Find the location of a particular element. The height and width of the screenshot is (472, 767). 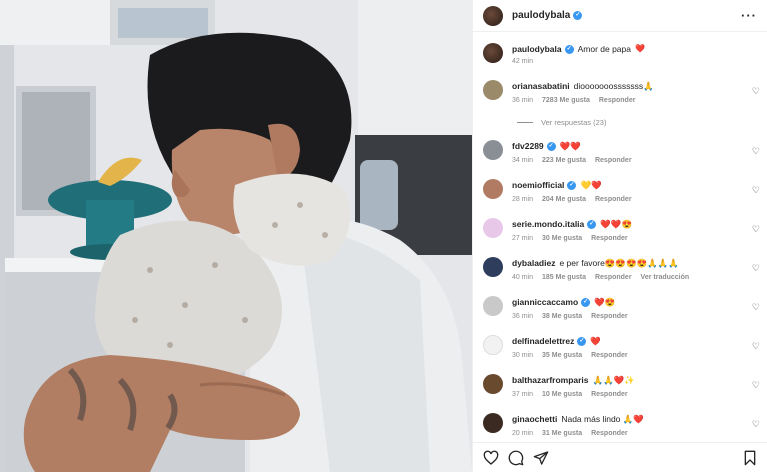

comment-username: fdv2289 is located at coordinates (528, 146).